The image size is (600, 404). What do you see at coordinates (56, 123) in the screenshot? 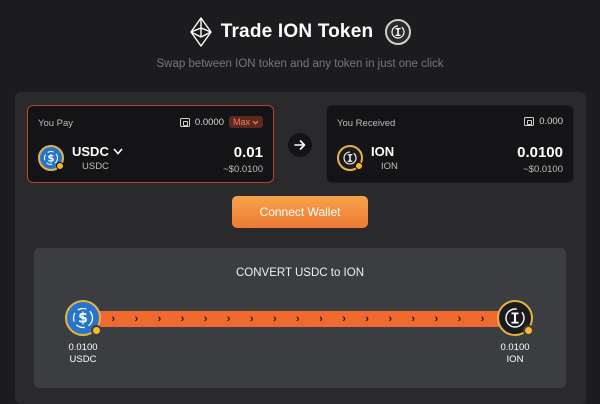
I see `pay-label: You Pay` at bounding box center [56, 123].